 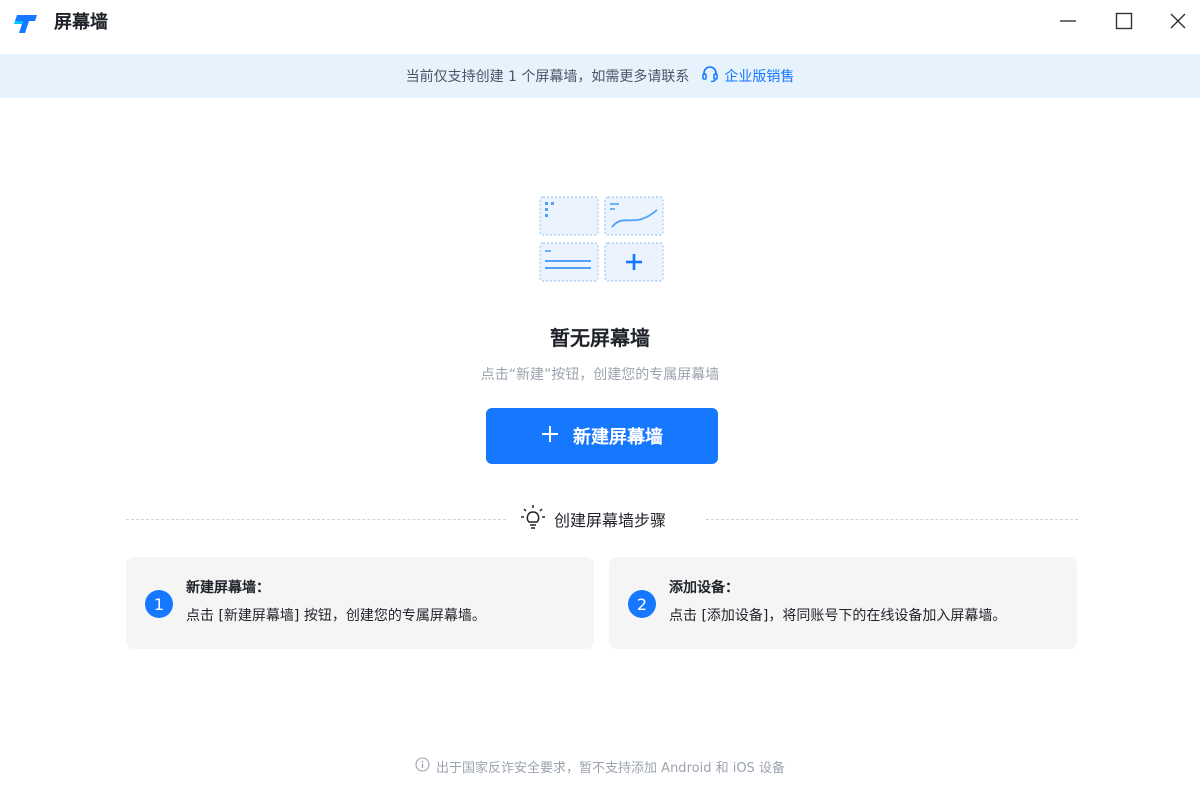 I want to click on info-icon, so click(x=425, y=766).